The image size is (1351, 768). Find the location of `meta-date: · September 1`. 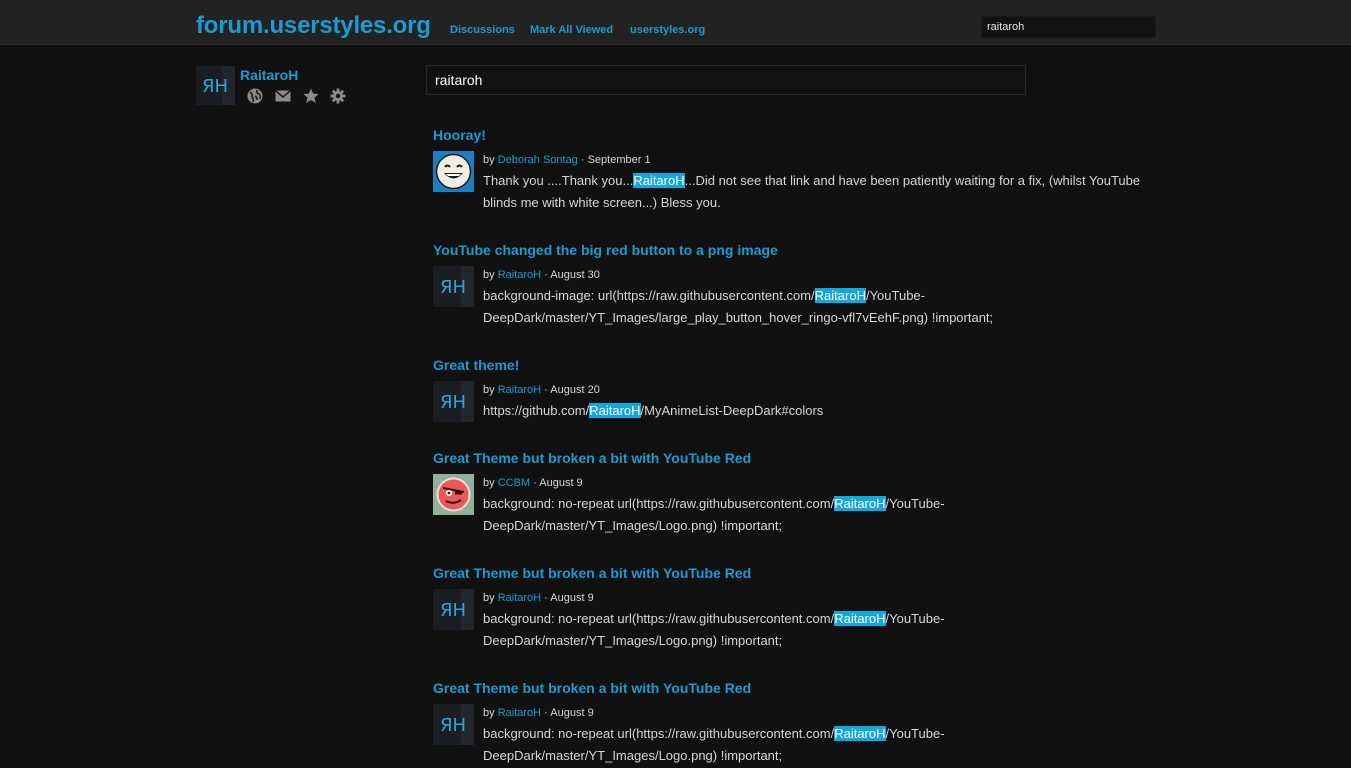

meta-date: · September 1 is located at coordinates (615, 160).